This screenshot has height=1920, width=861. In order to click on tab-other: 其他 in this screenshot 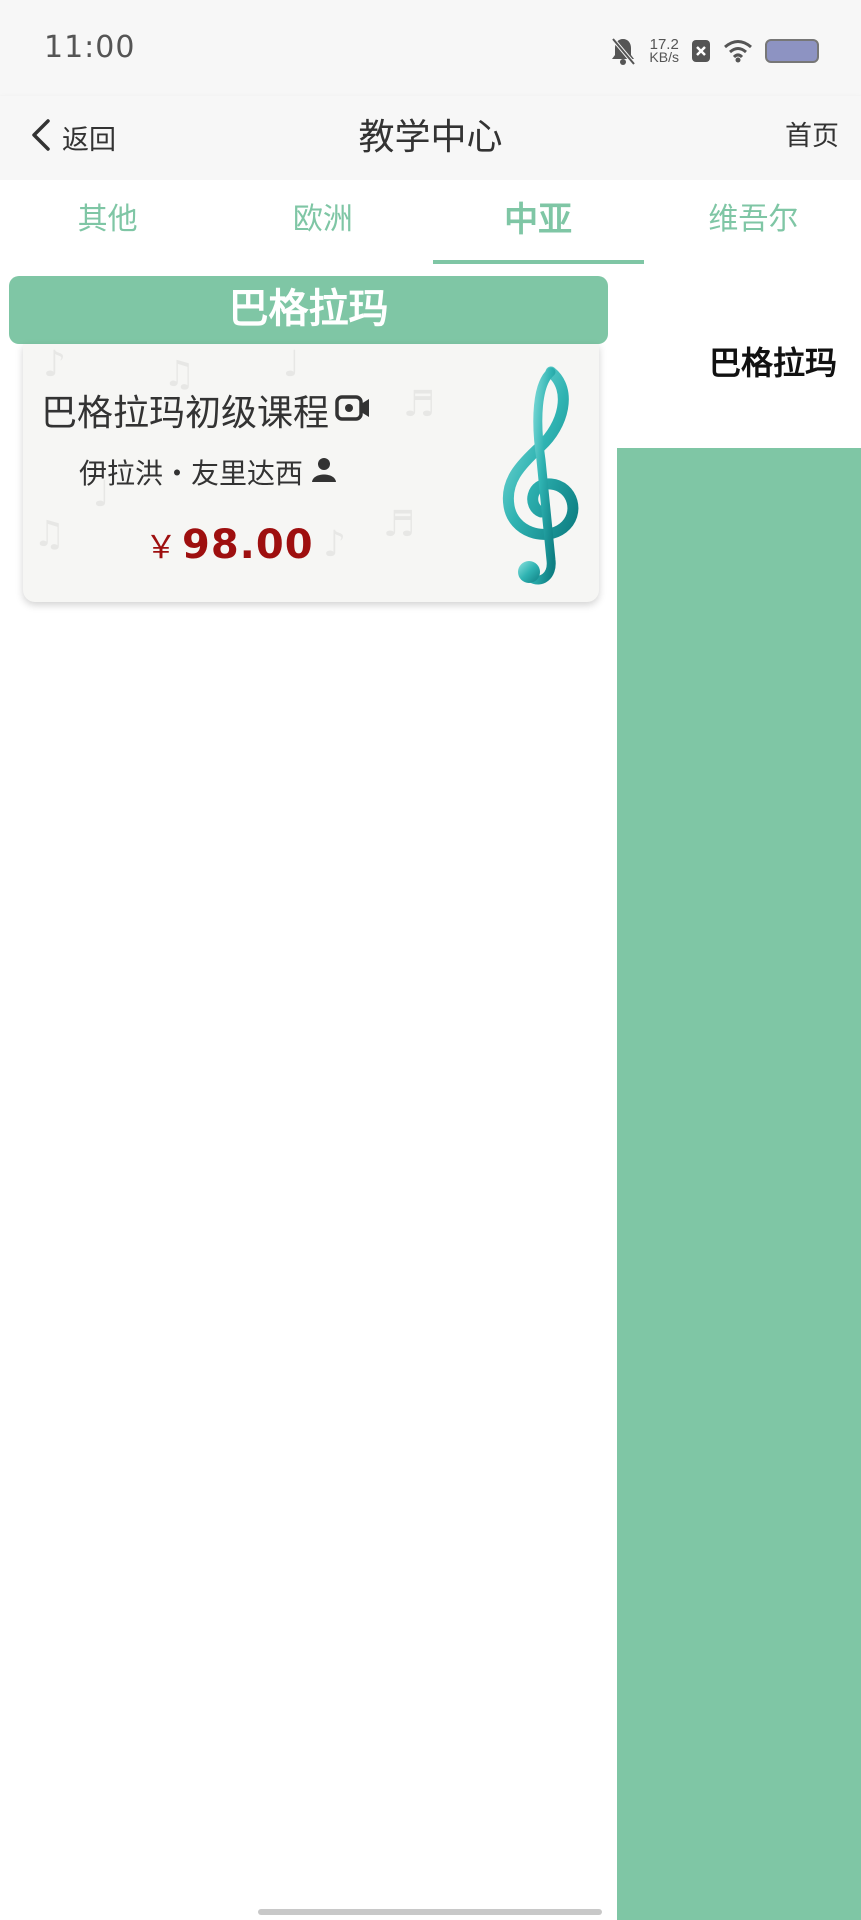, I will do `click(107, 222)`.